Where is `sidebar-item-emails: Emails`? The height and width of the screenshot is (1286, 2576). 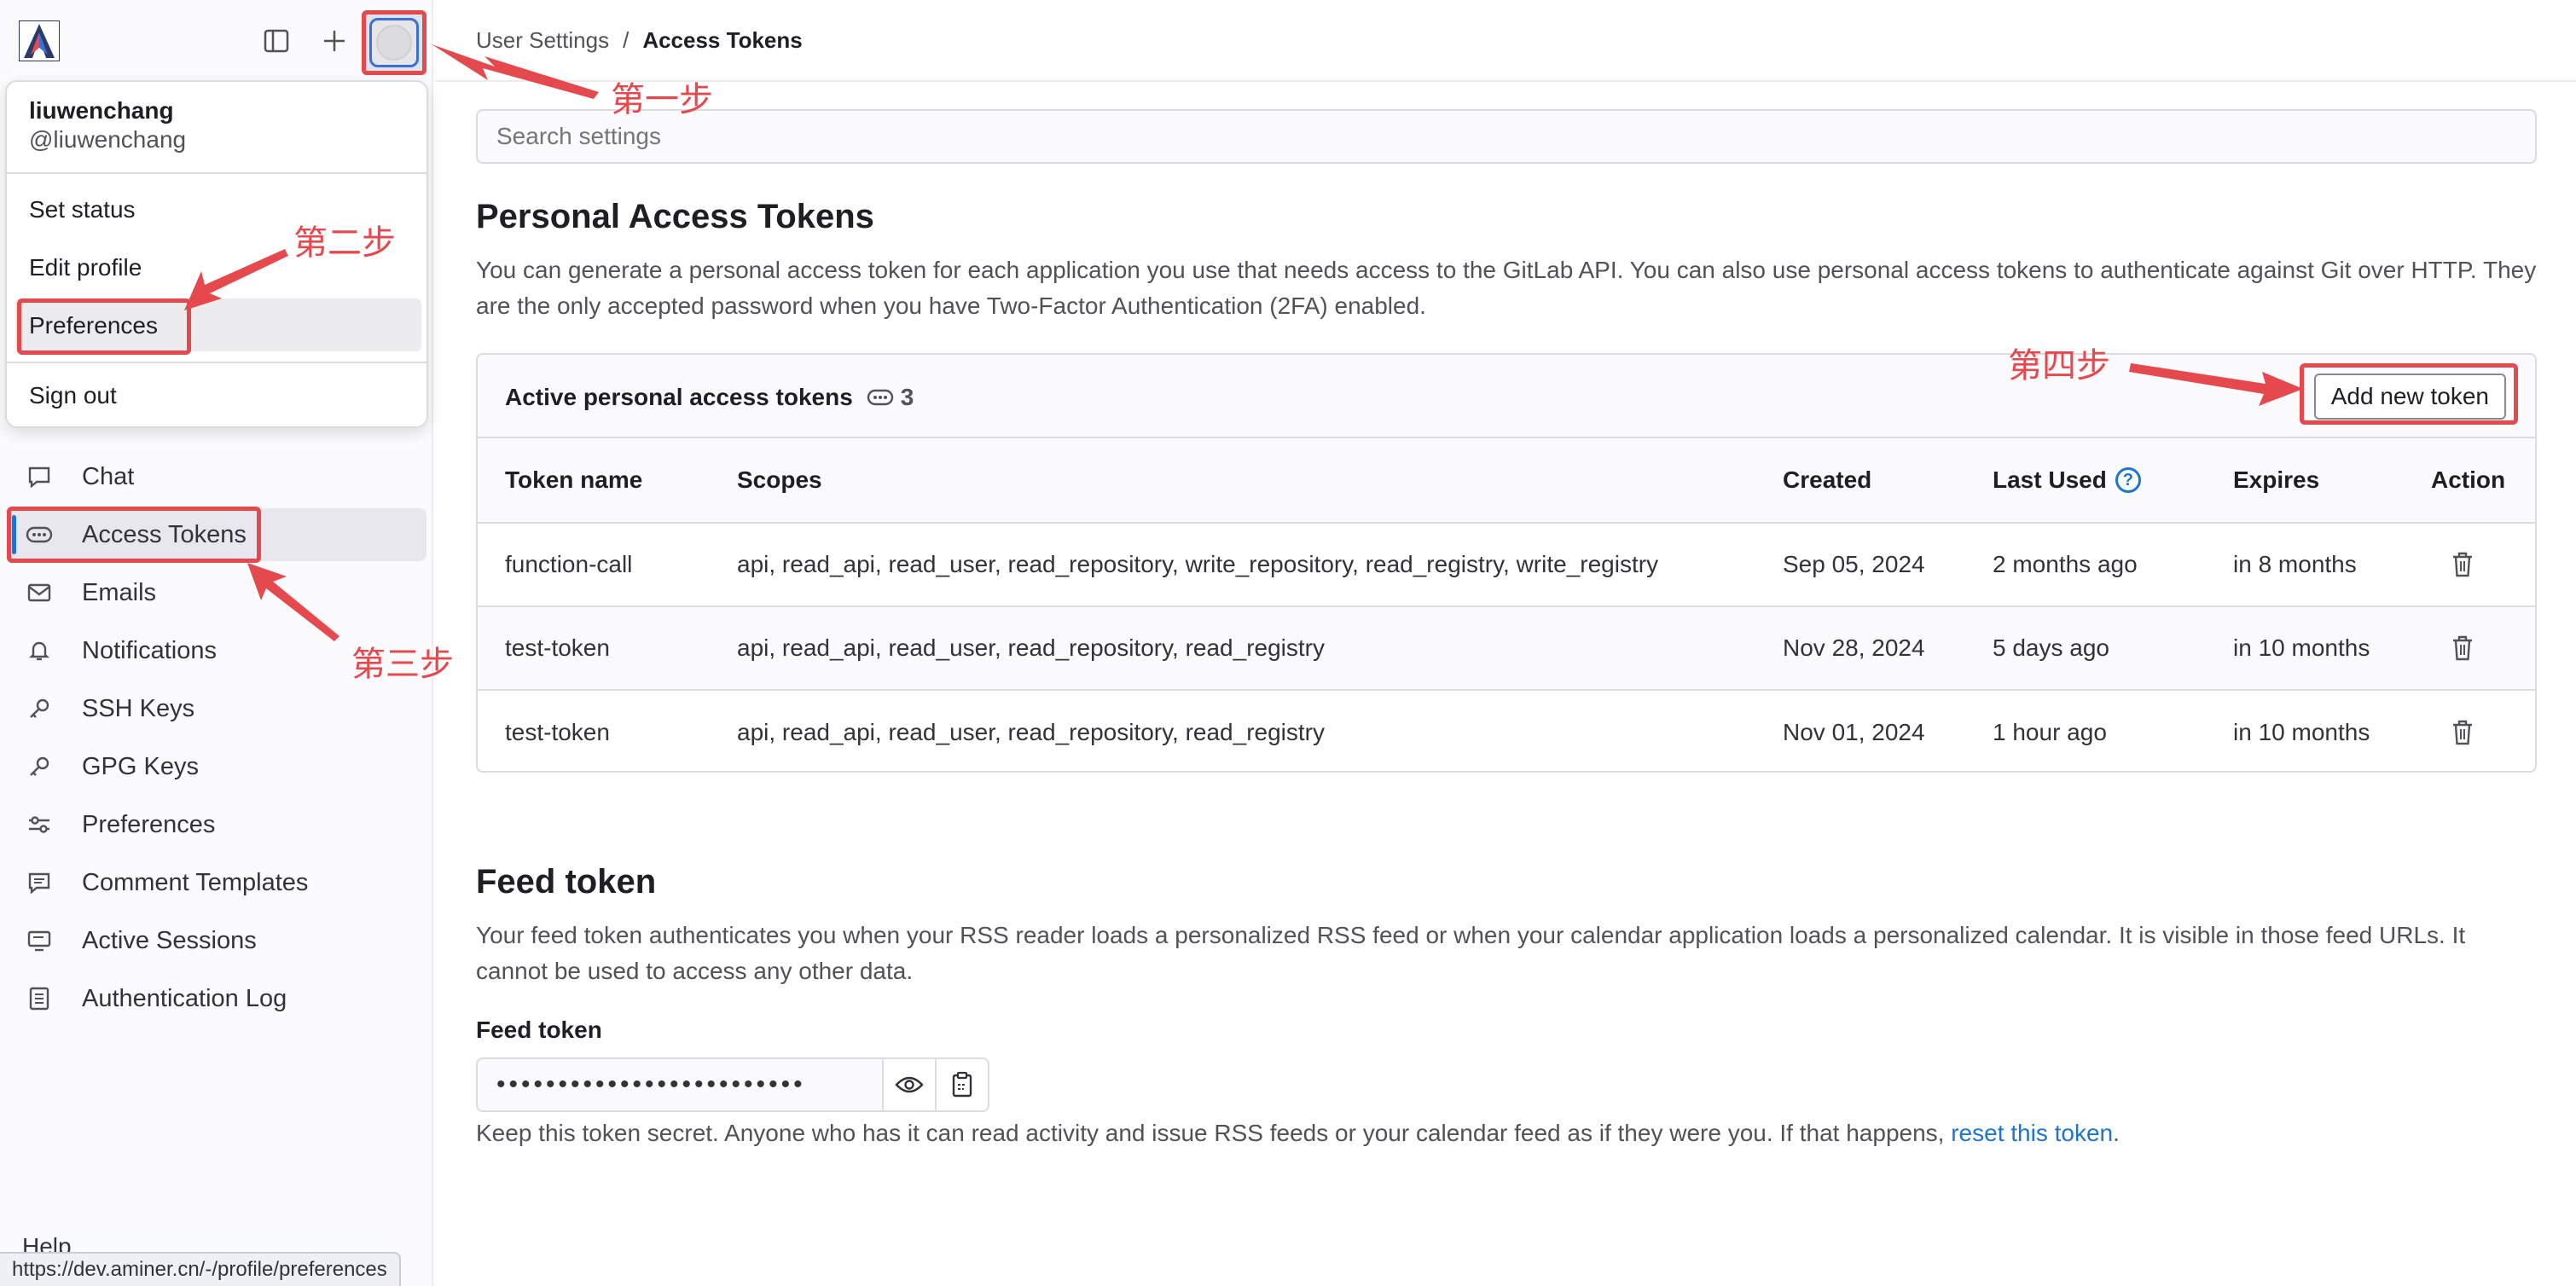 sidebar-item-emails: Emails is located at coordinates (217, 592).